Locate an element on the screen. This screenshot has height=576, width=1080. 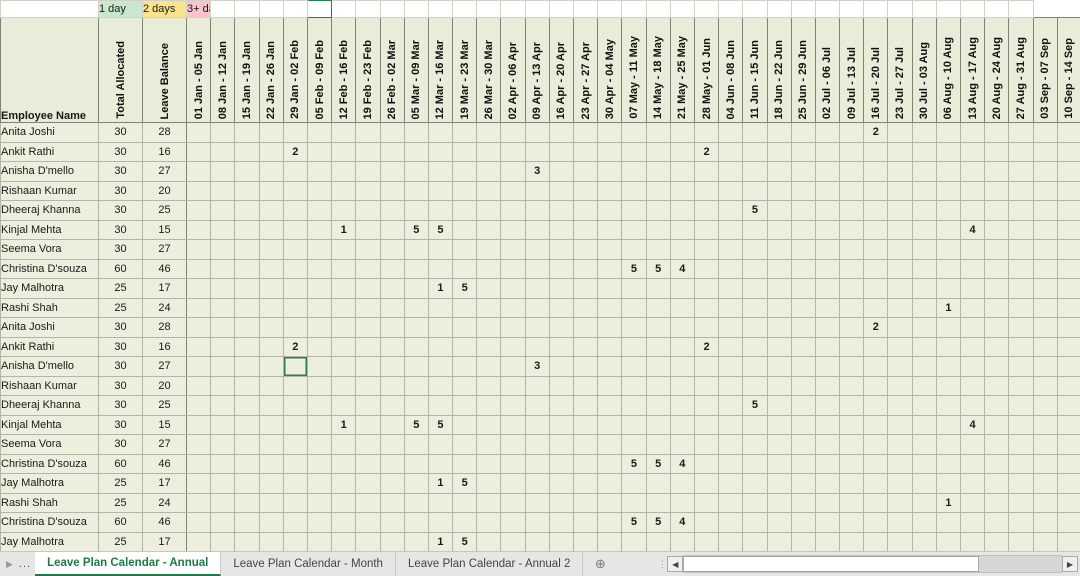
leave-balance-cell: 17 is located at coordinates (164, 288).